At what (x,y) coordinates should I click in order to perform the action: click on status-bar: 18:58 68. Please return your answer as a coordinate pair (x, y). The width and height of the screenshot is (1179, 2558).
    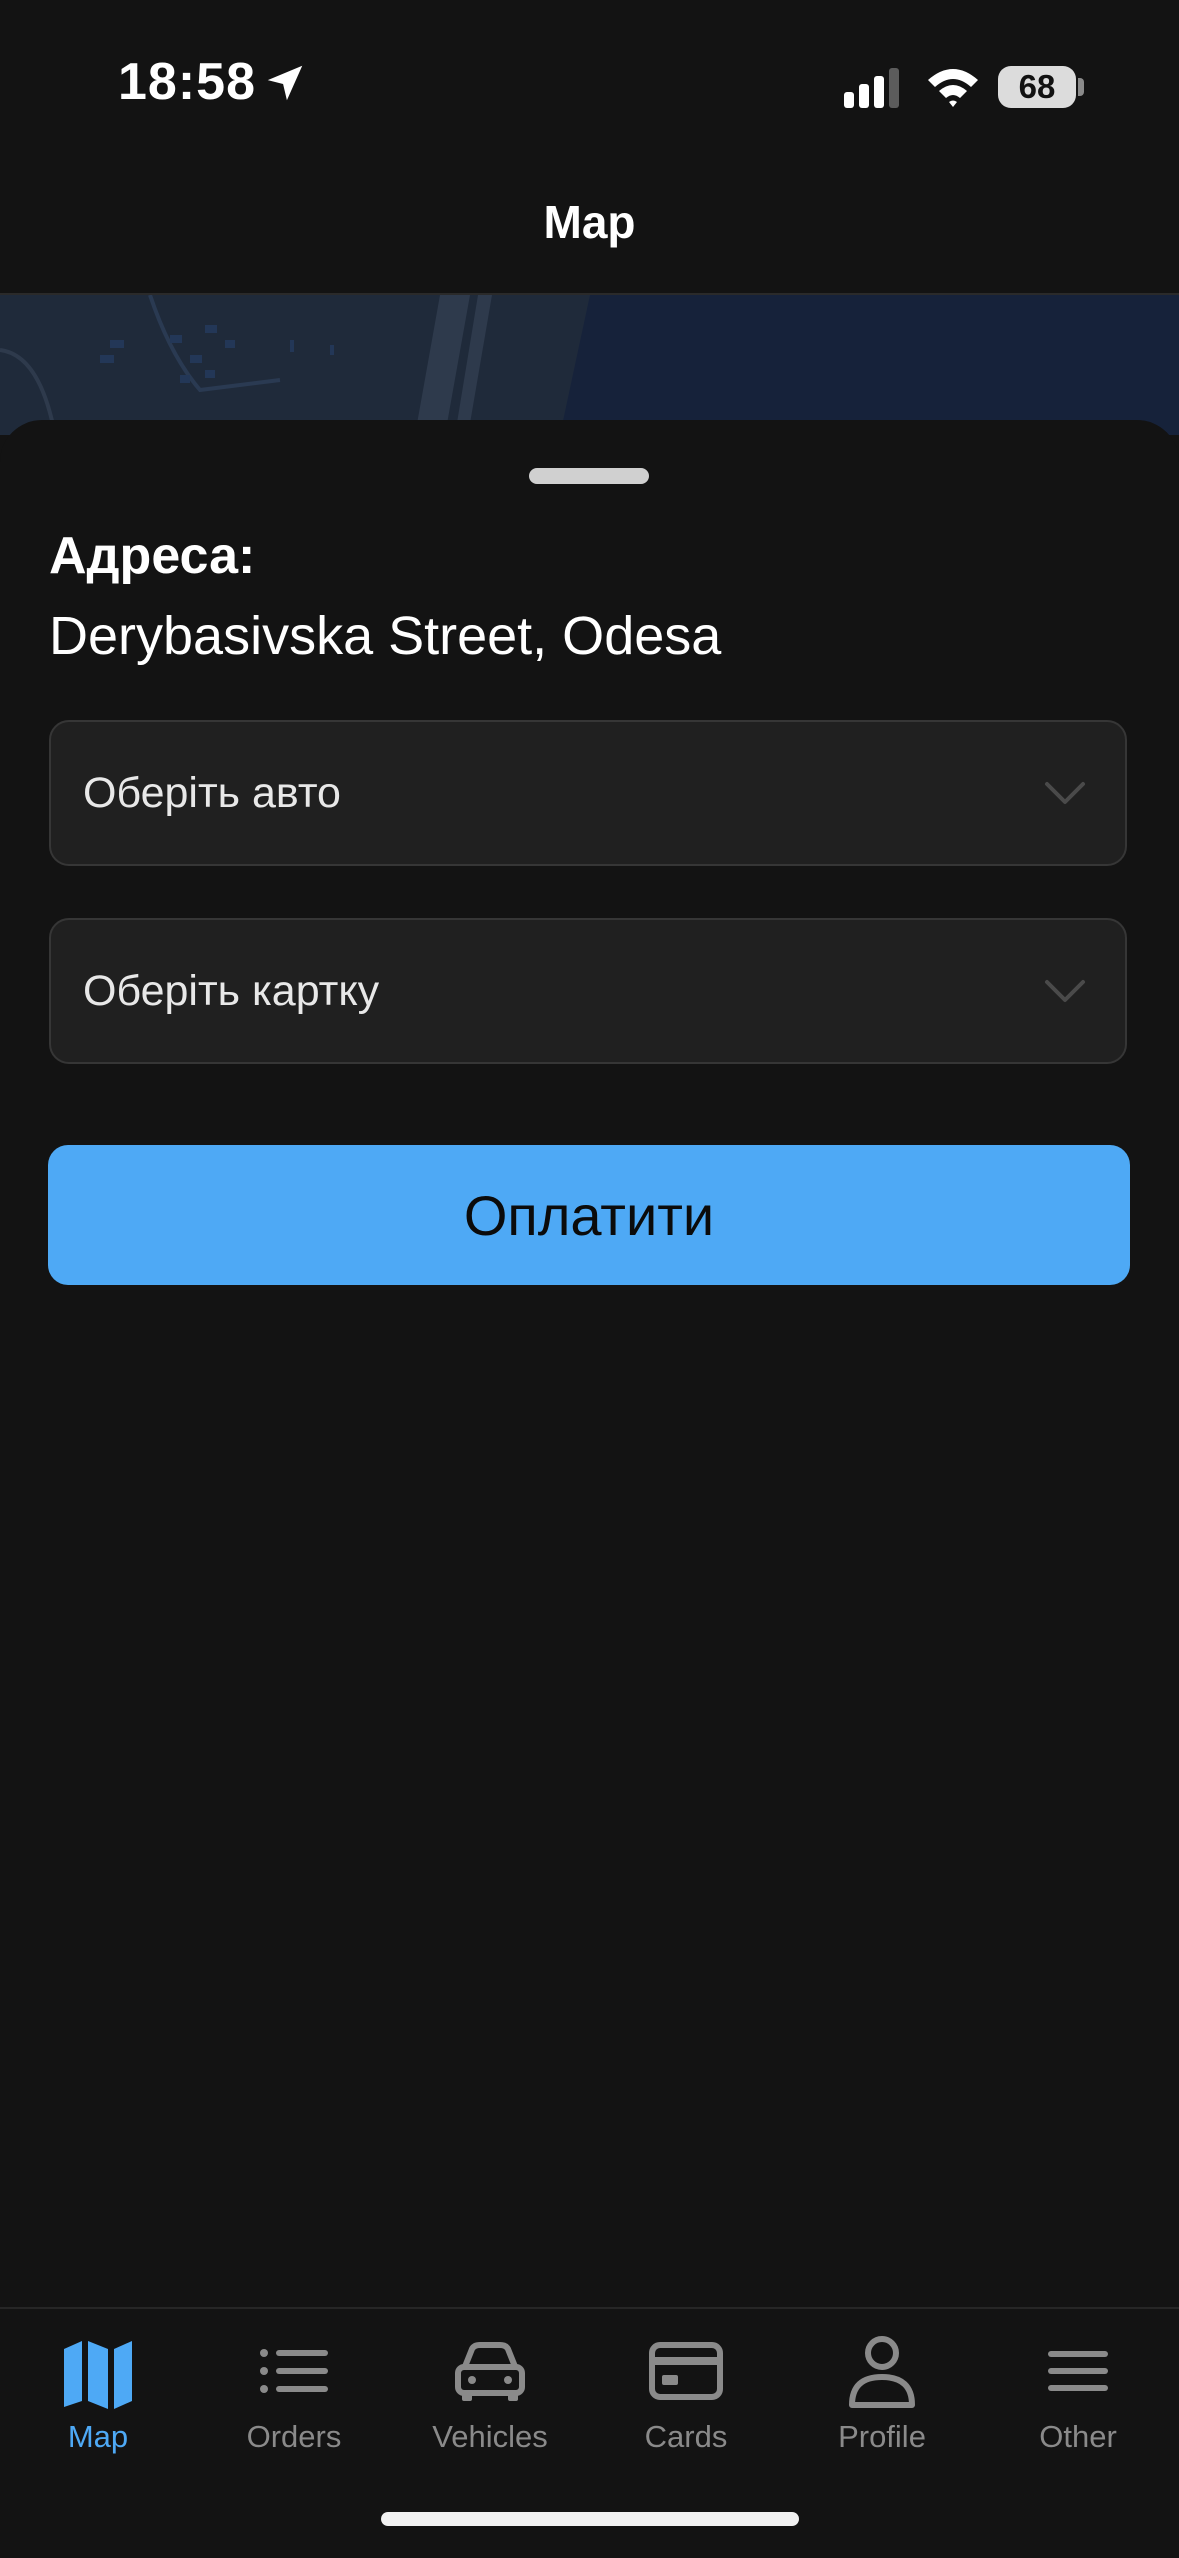
    Looking at the image, I should click on (589, 75).